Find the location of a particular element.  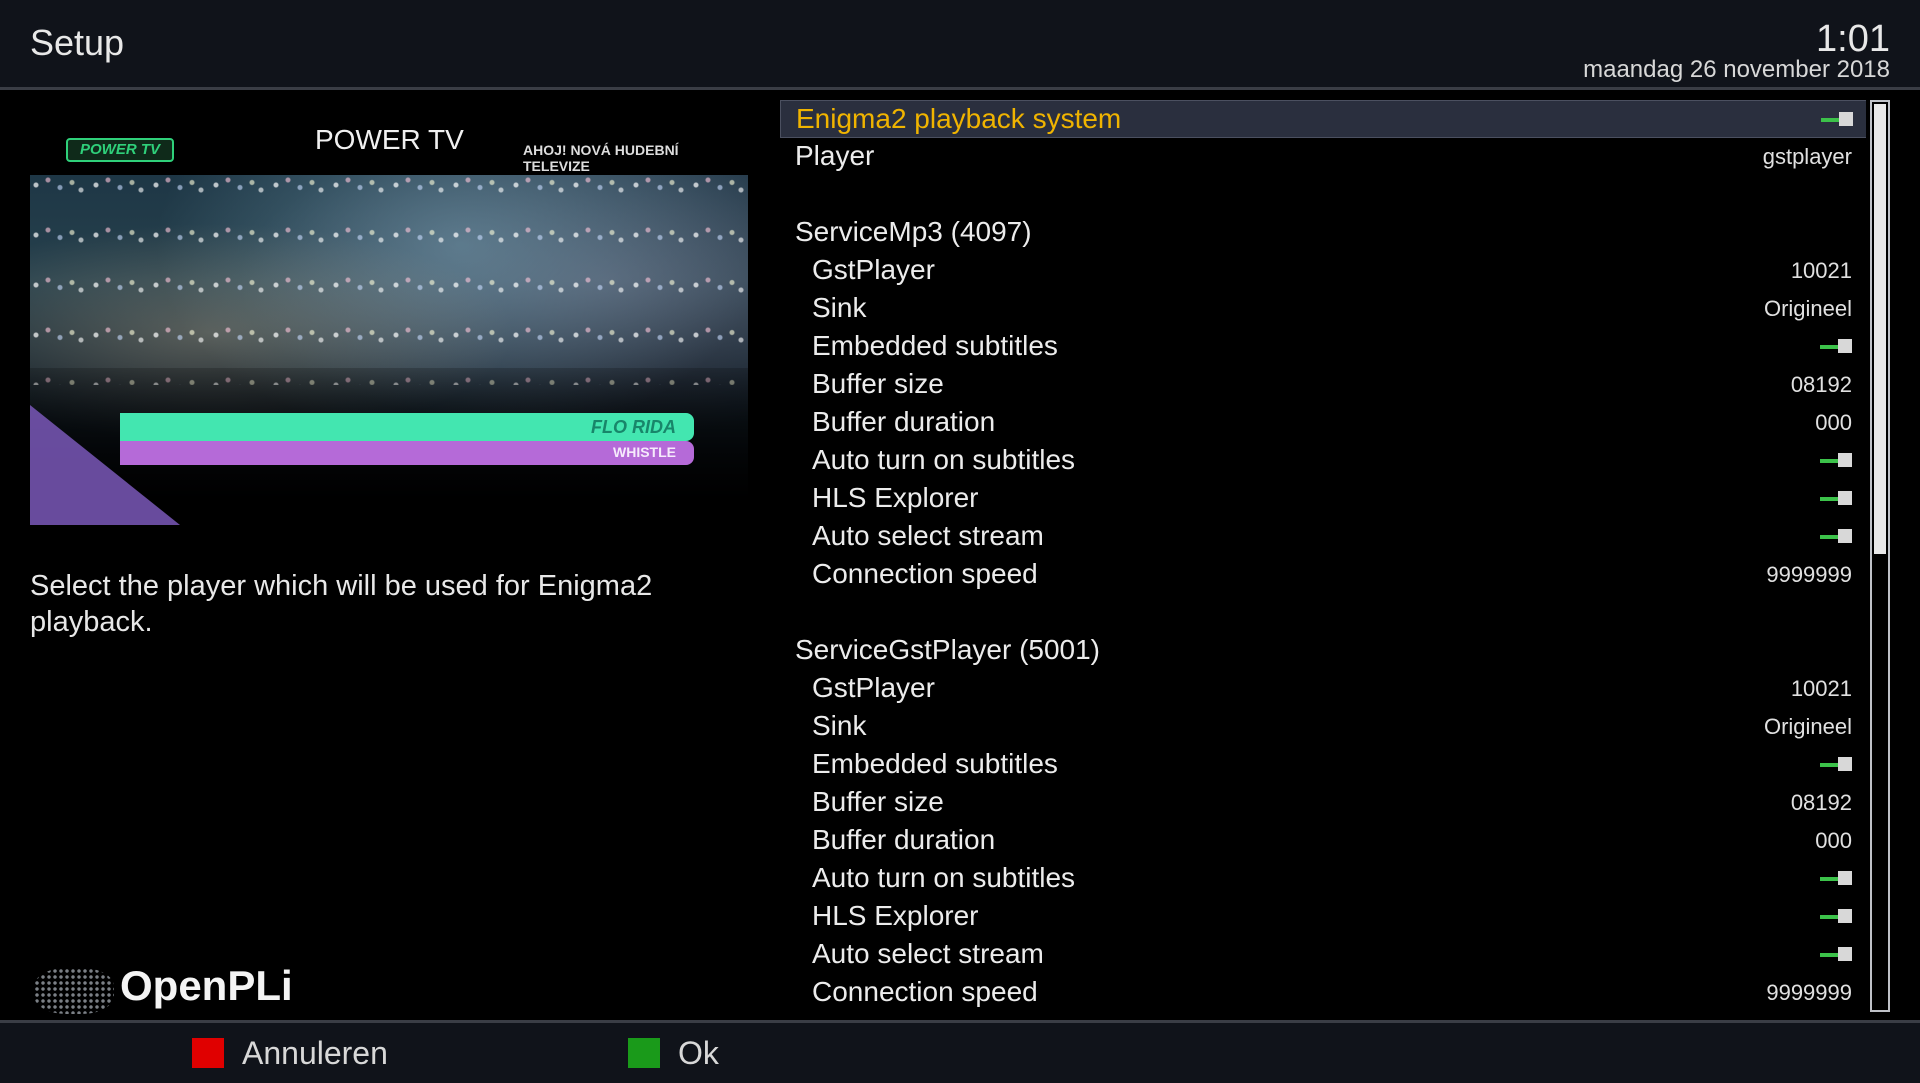

config-row: Enigma2 playback system is located at coordinates (1323, 119).